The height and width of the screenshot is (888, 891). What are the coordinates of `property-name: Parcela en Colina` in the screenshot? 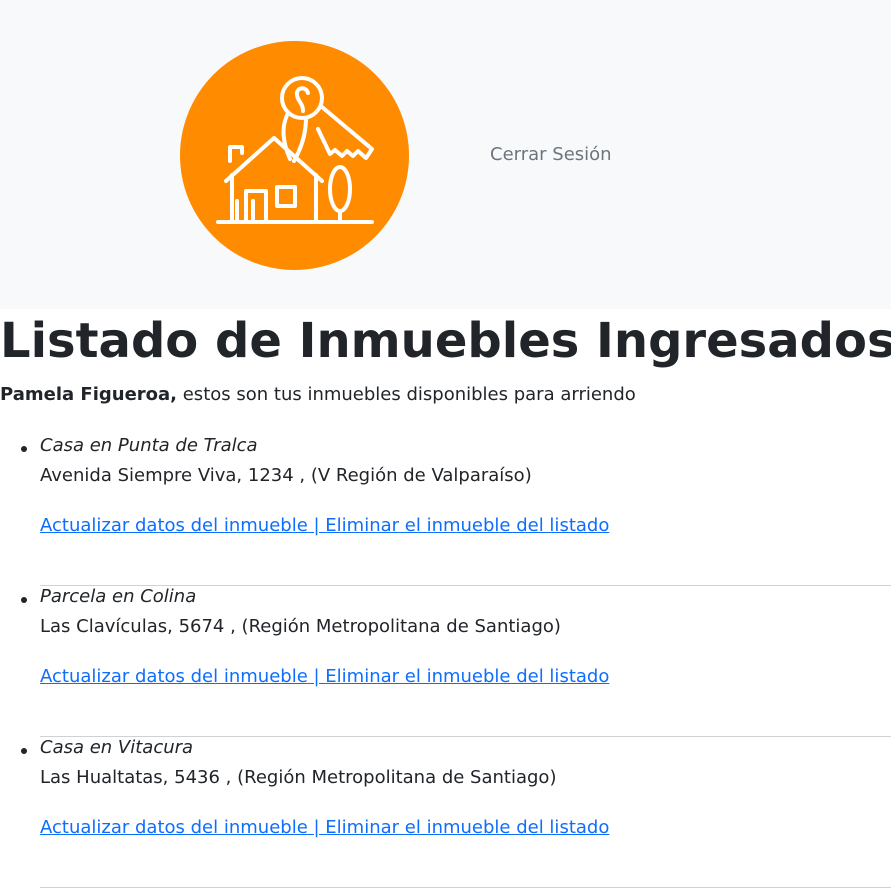 It's located at (118, 596).